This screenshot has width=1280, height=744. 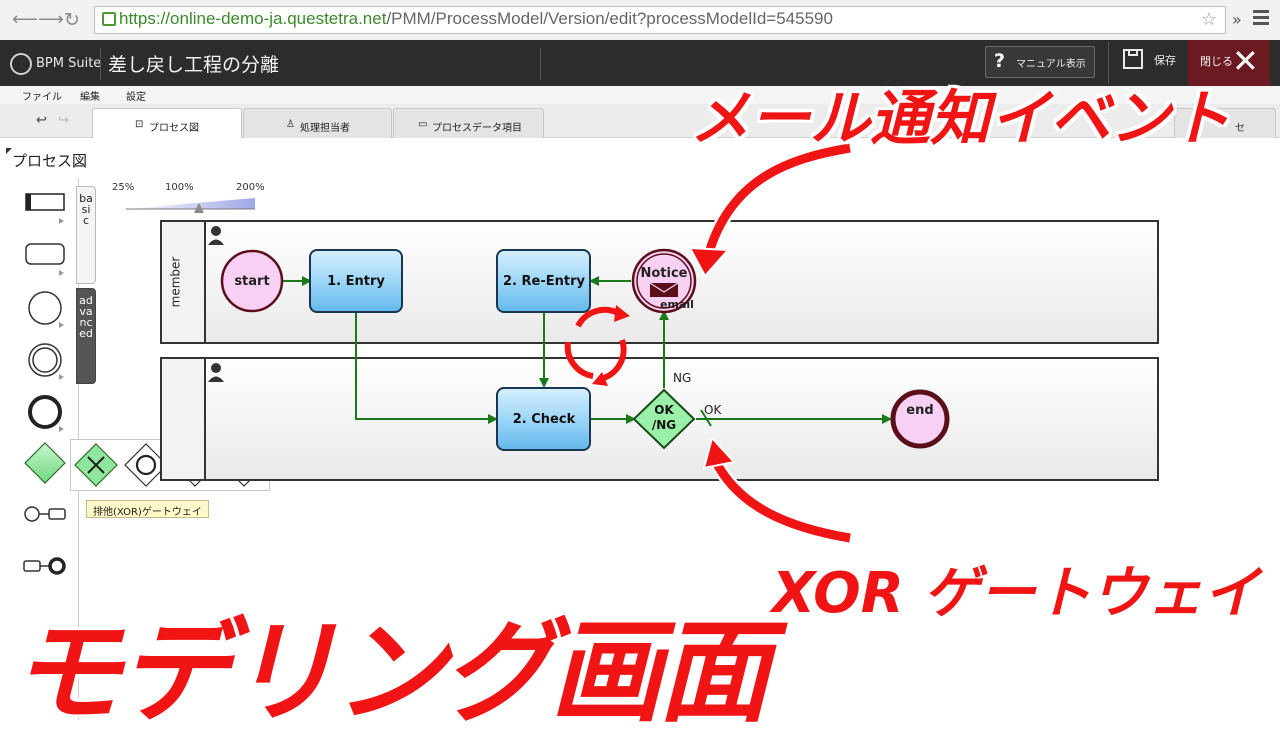 I want to click on tab-process-diagram: ⊡ プロセス図, so click(x=167, y=123).